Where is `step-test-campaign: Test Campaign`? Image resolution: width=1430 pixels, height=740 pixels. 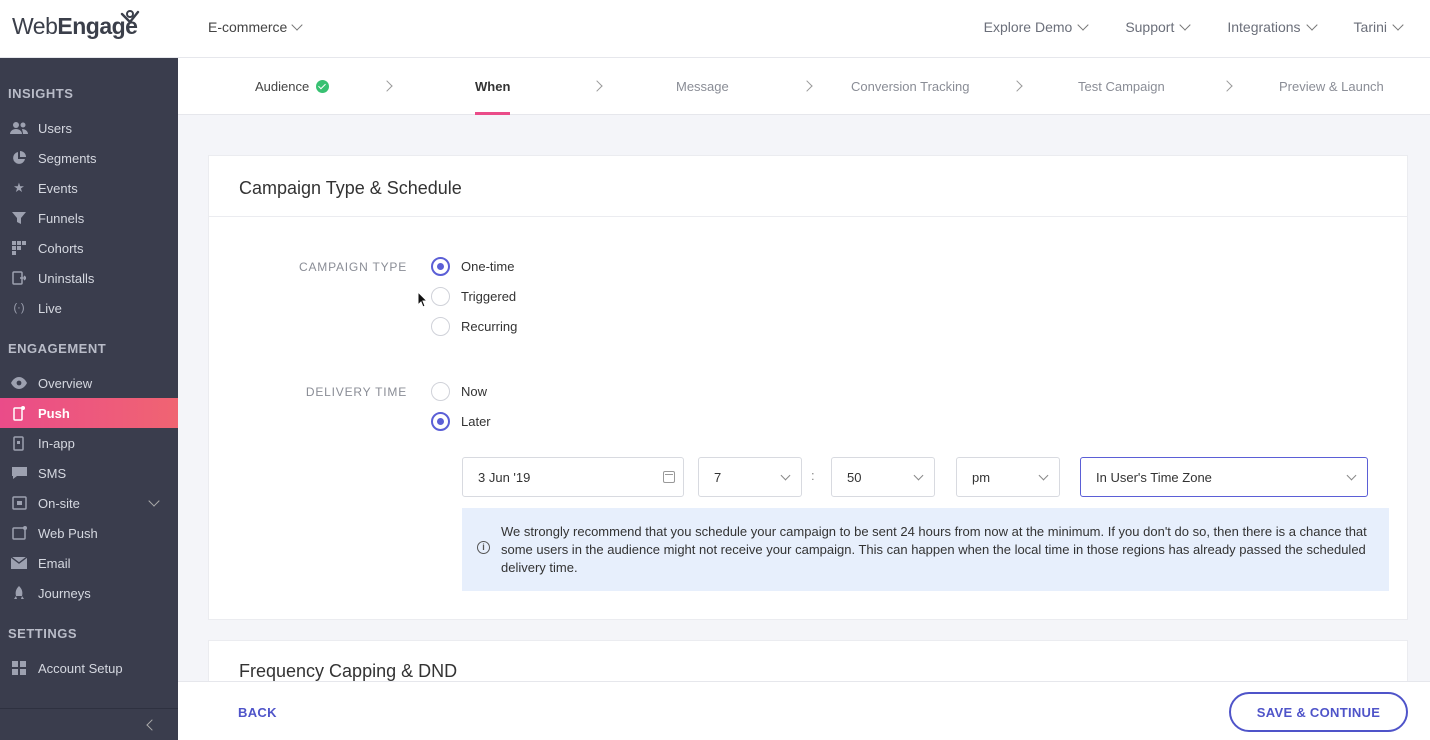
step-test-campaign: Test Campaign is located at coordinates (1121, 86).